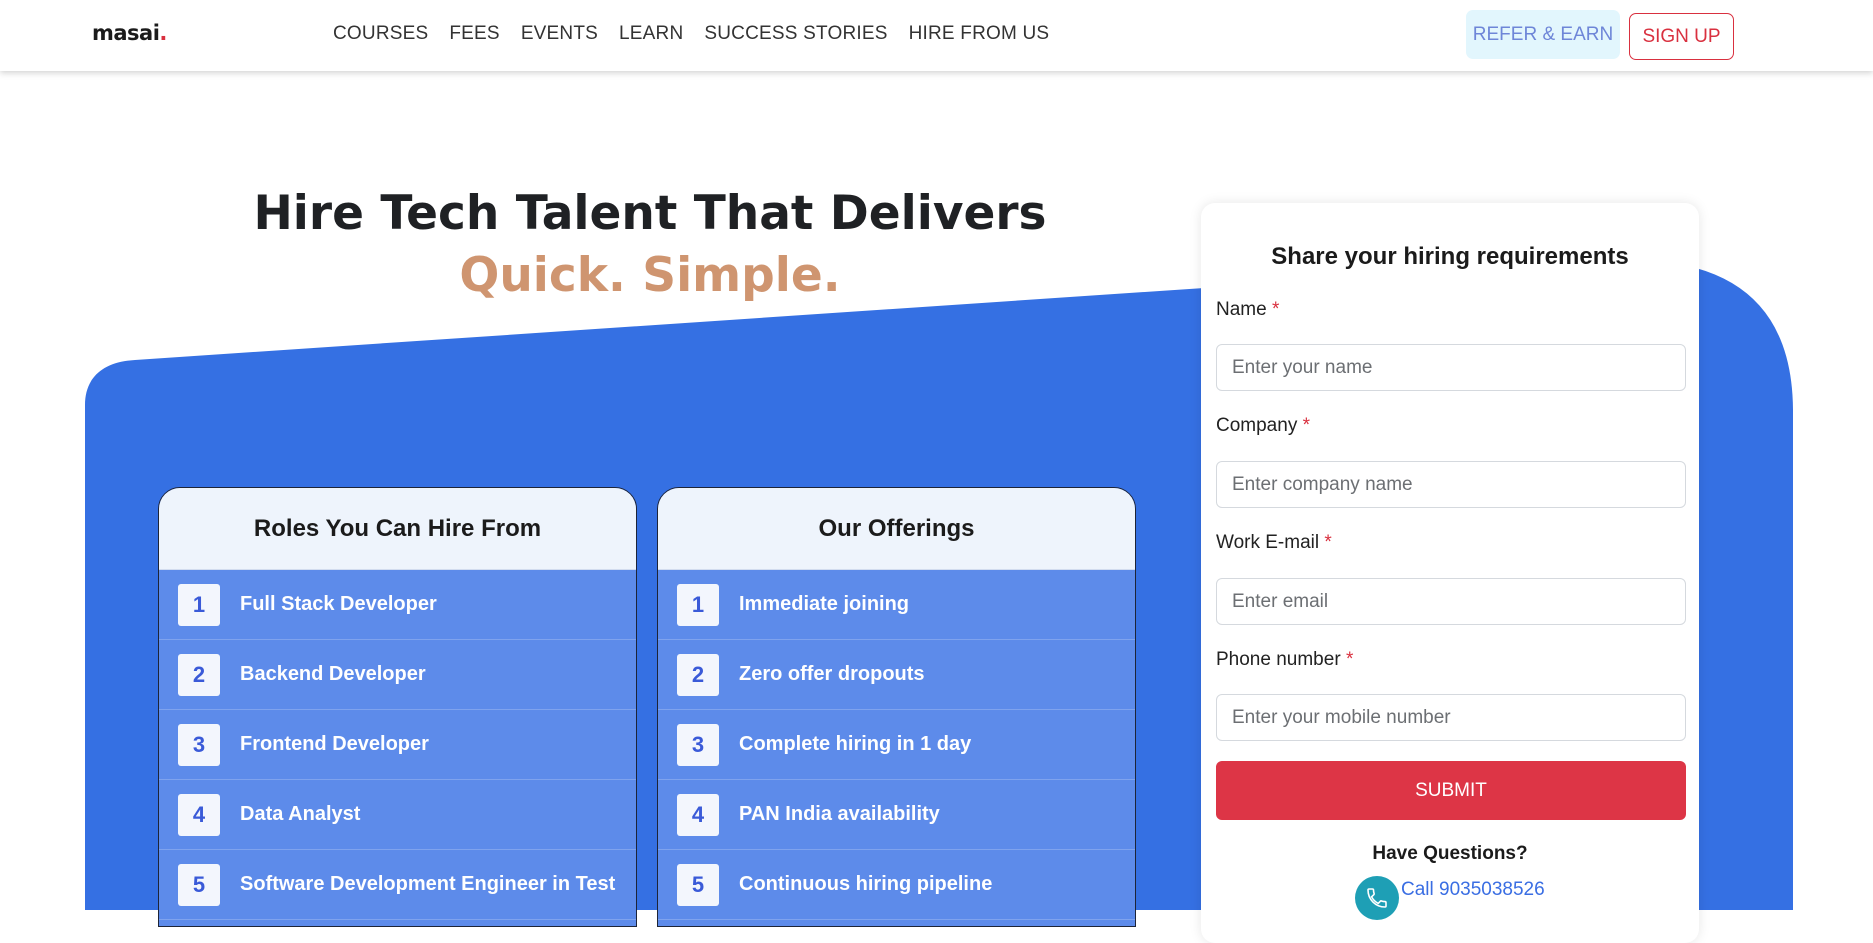 The image size is (1873, 943). What do you see at coordinates (300, 814) in the screenshot?
I see `list-item-label: Data Analyst` at bounding box center [300, 814].